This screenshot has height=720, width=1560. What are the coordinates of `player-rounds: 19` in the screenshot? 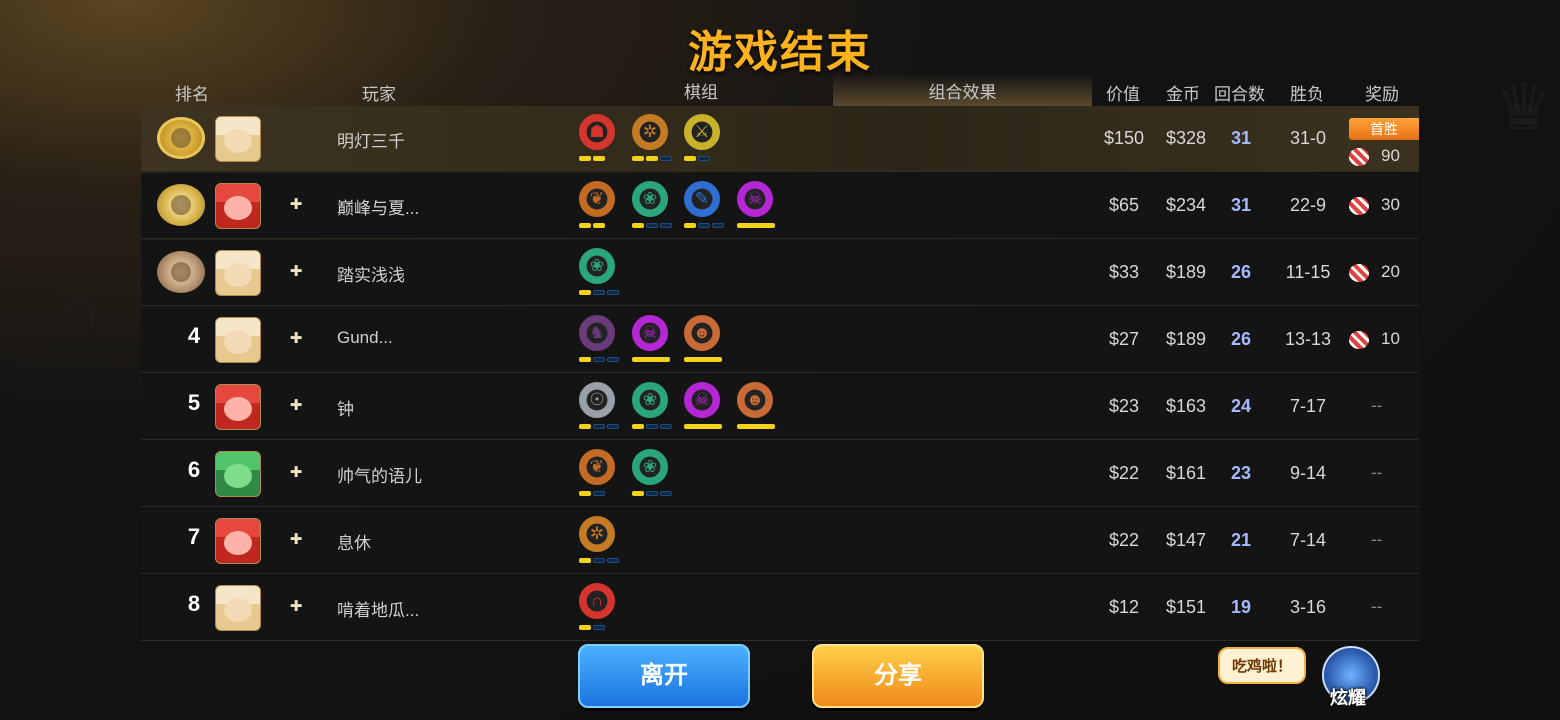 It's located at (1241, 607).